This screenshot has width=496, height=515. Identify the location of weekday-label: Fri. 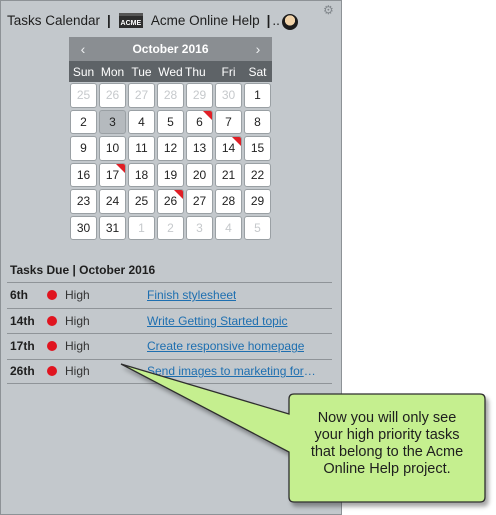
(228, 71).